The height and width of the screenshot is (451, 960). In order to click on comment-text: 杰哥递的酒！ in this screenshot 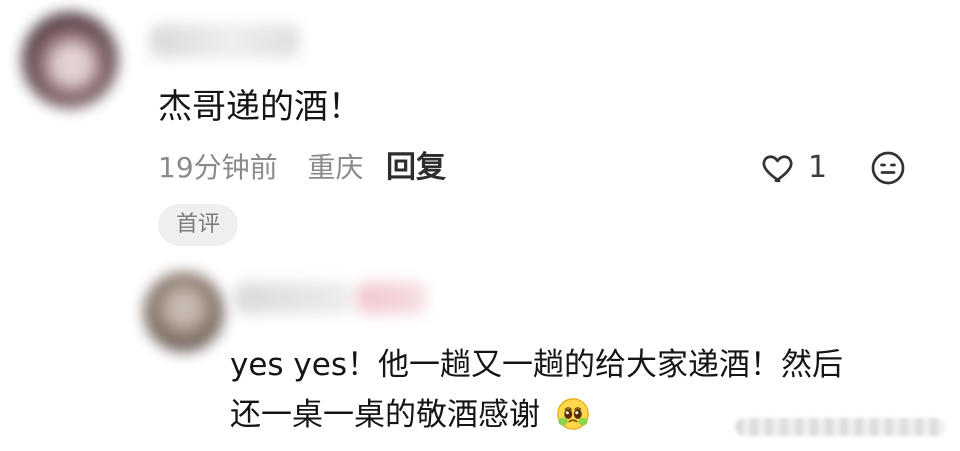, I will do `click(260, 107)`.